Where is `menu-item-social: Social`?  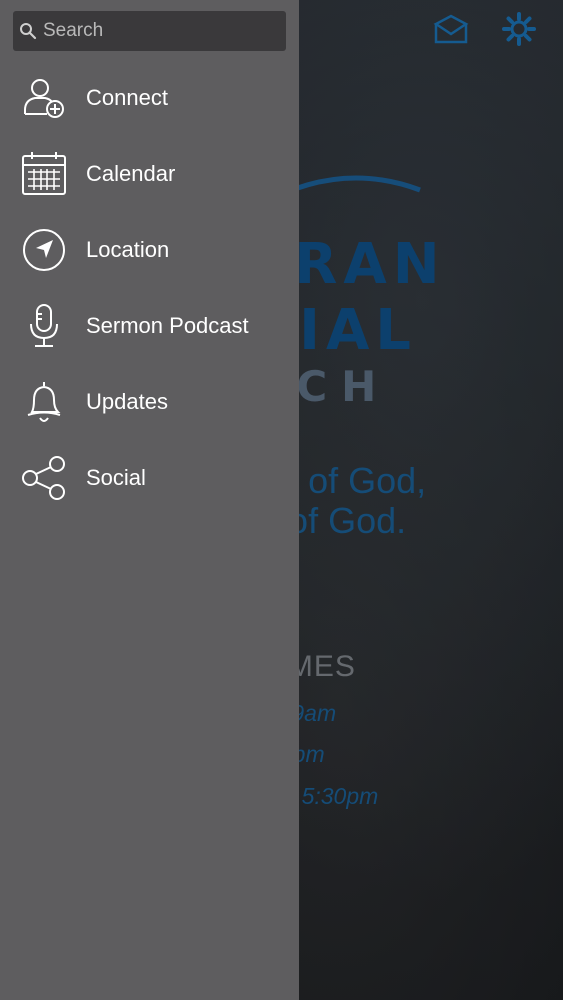 menu-item-social: Social is located at coordinates (149, 478).